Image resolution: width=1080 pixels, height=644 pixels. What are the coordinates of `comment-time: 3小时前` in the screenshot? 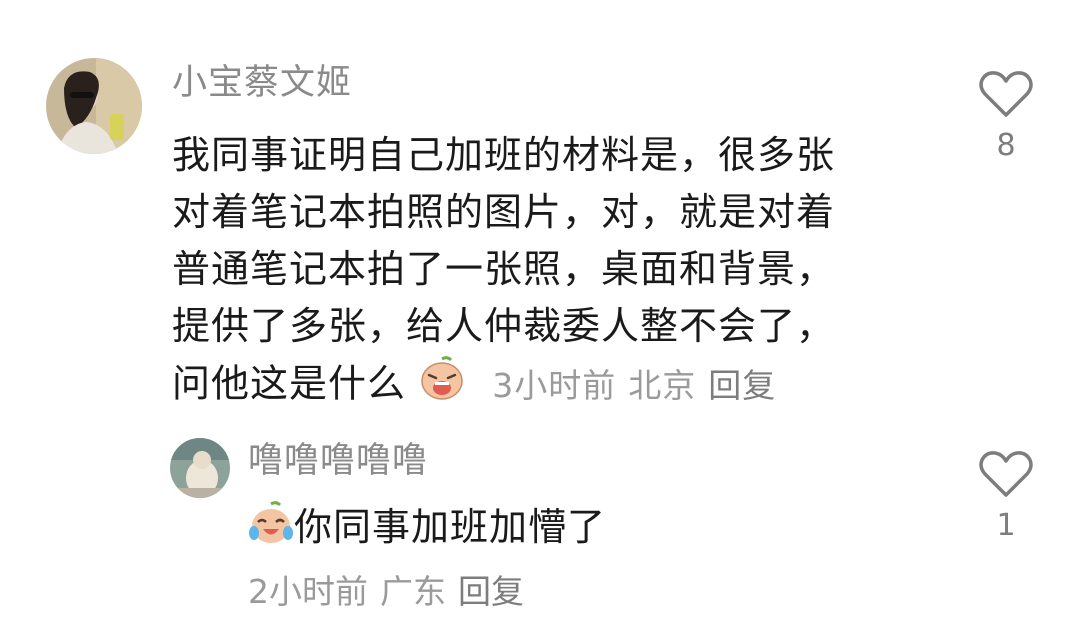 It's located at (554, 385).